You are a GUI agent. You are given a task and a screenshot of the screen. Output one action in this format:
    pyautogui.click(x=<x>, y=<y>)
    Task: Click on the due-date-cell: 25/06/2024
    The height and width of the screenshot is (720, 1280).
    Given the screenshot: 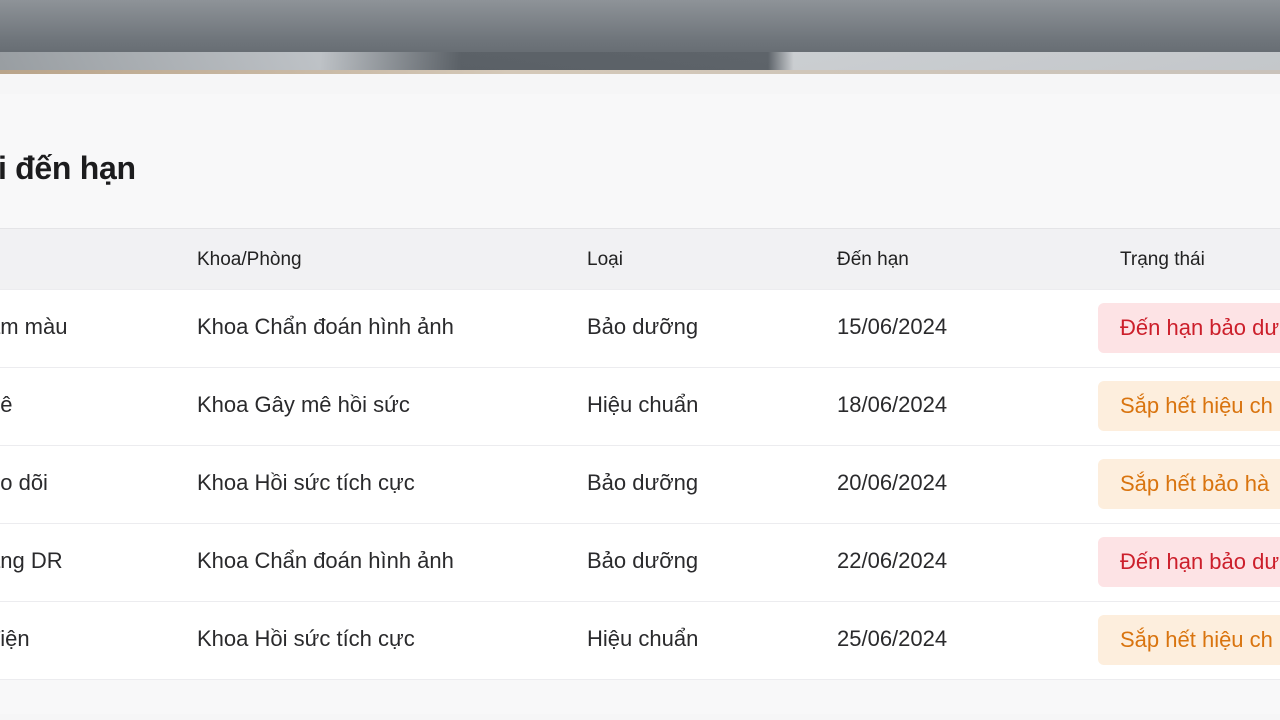 What is the action you would take?
    pyautogui.click(x=892, y=638)
    